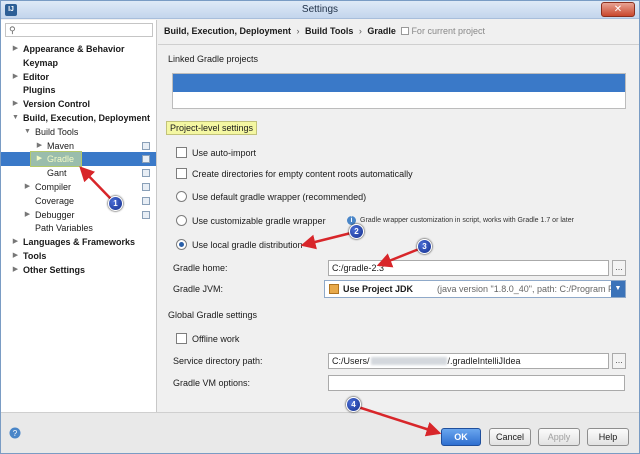 This screenshot has width=640, height=454. I want to click on linked-projects-list, so click(399, 91).